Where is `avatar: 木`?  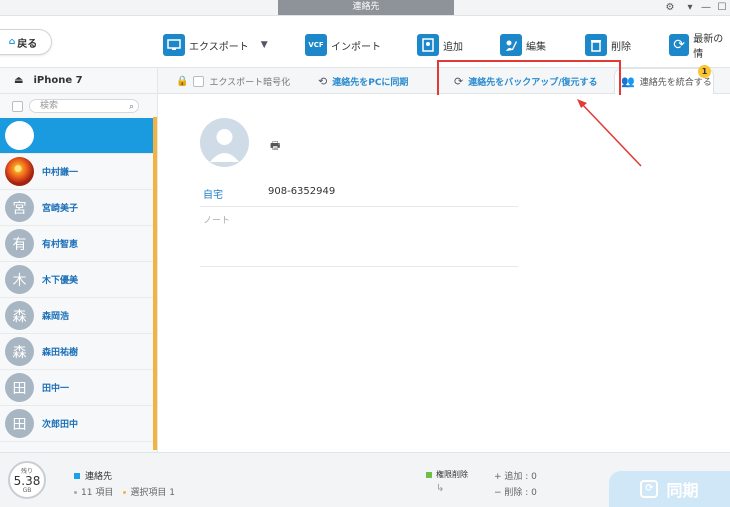 avatar: 木 is located at coordinates (19, 279).